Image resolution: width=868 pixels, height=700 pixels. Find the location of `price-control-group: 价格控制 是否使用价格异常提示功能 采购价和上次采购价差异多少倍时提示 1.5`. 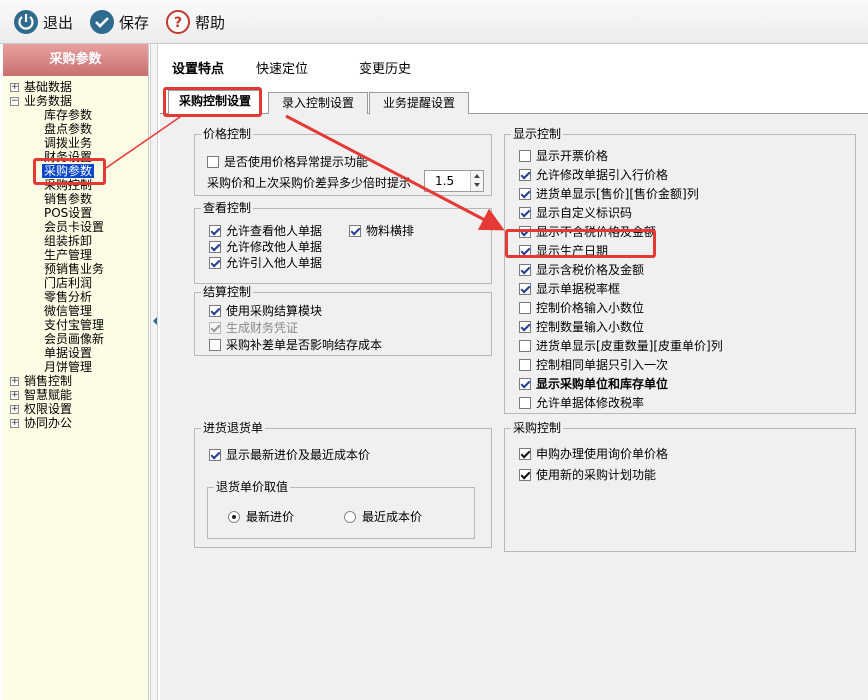

price-control-group: 价格控制 是否使用价格异常提示功能 采购价和上次采购价差异多少倍时提示 1.5 is located at coordinates (343, 161).